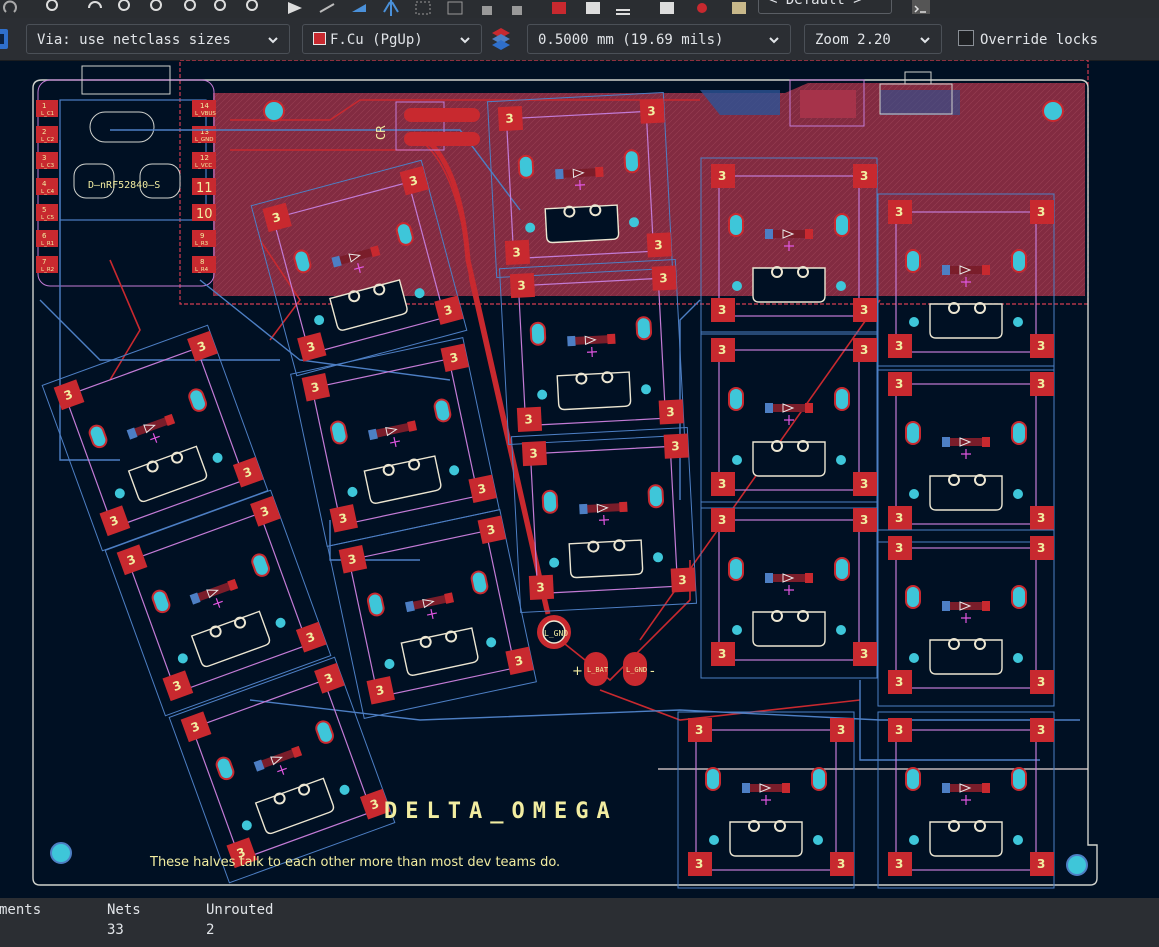 This screenshot has height=947, width=1159. I want to click on flip-board-icon, so click(295, 8).